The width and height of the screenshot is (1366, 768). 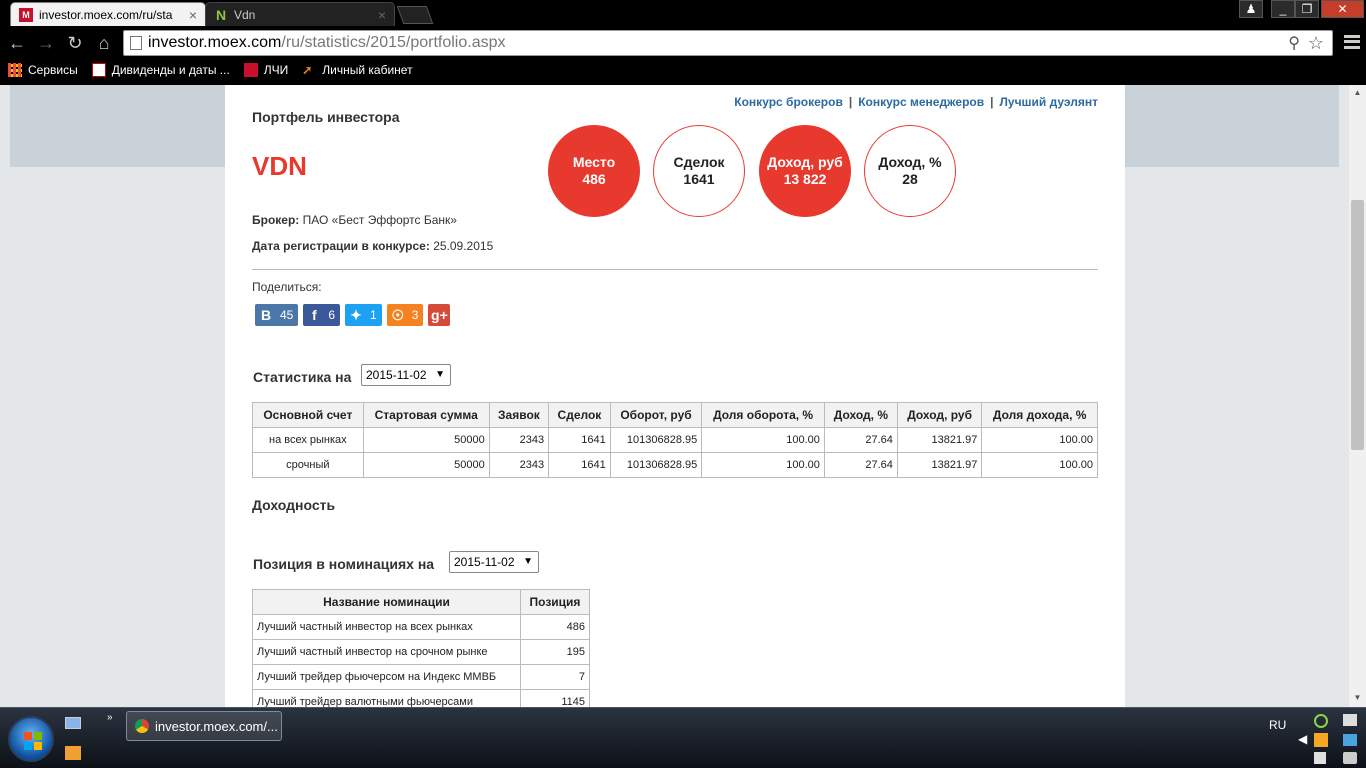 I want to click on restore-button: ❐, so click(x=1307, y=9).